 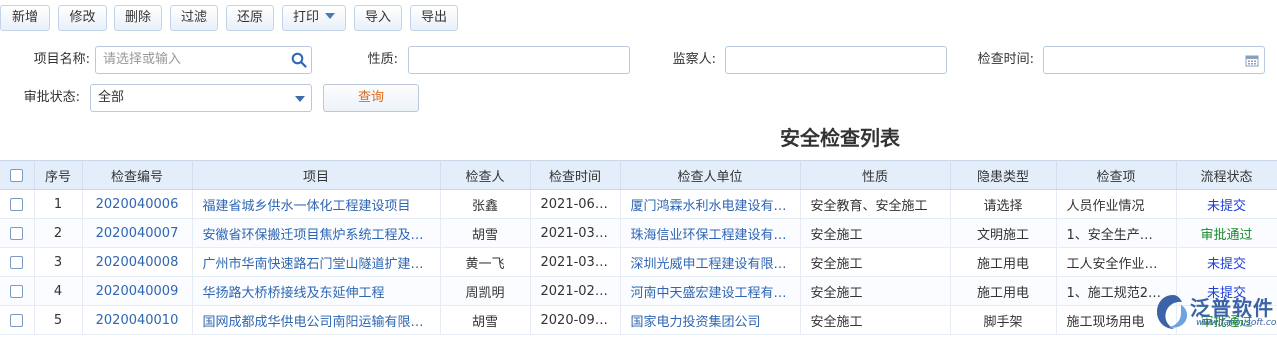 What do you see at coordinates (434, 18) in the screenshot?
I see `export-button: 导出` at bounding box center [434, 18].